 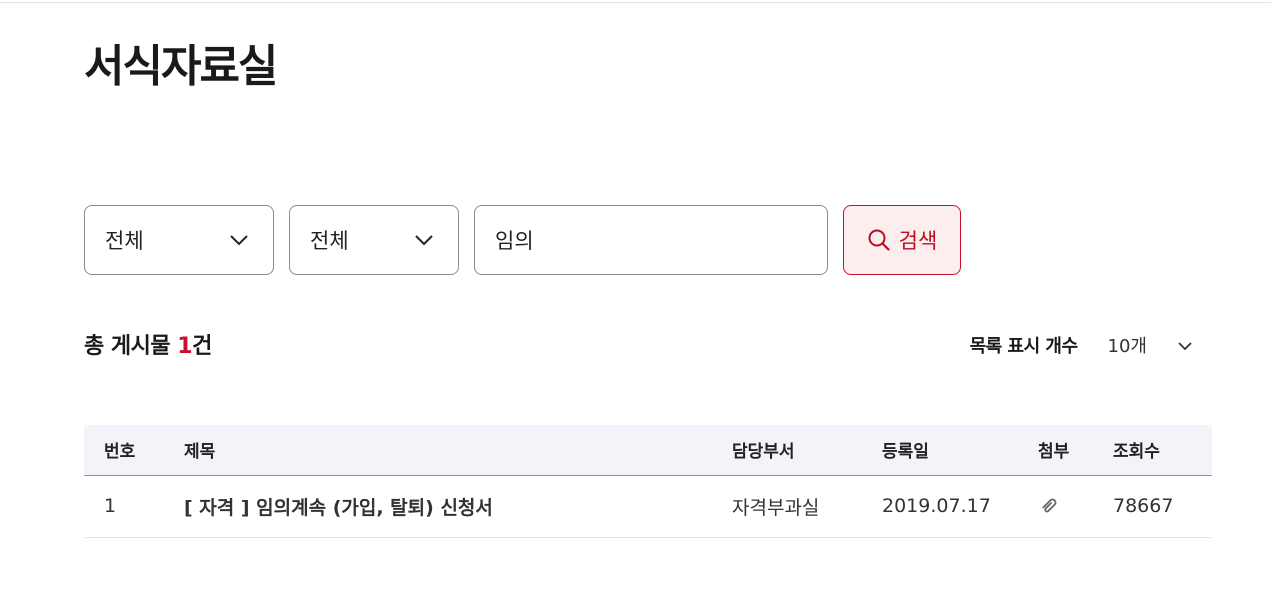 I want to click on page-size-label: 목록 표시 개수, so click(x=1023, y=346).